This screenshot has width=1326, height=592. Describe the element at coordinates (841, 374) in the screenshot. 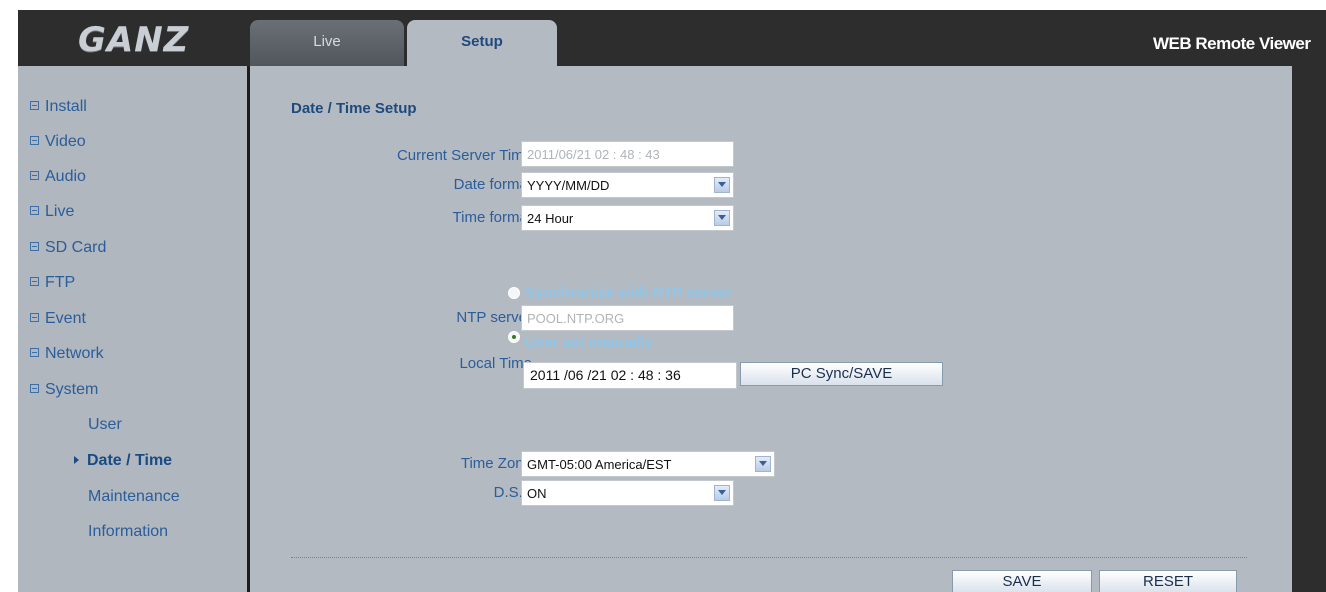

I see `pc-sync-save-button: PC Sync/SAVE` at that location.